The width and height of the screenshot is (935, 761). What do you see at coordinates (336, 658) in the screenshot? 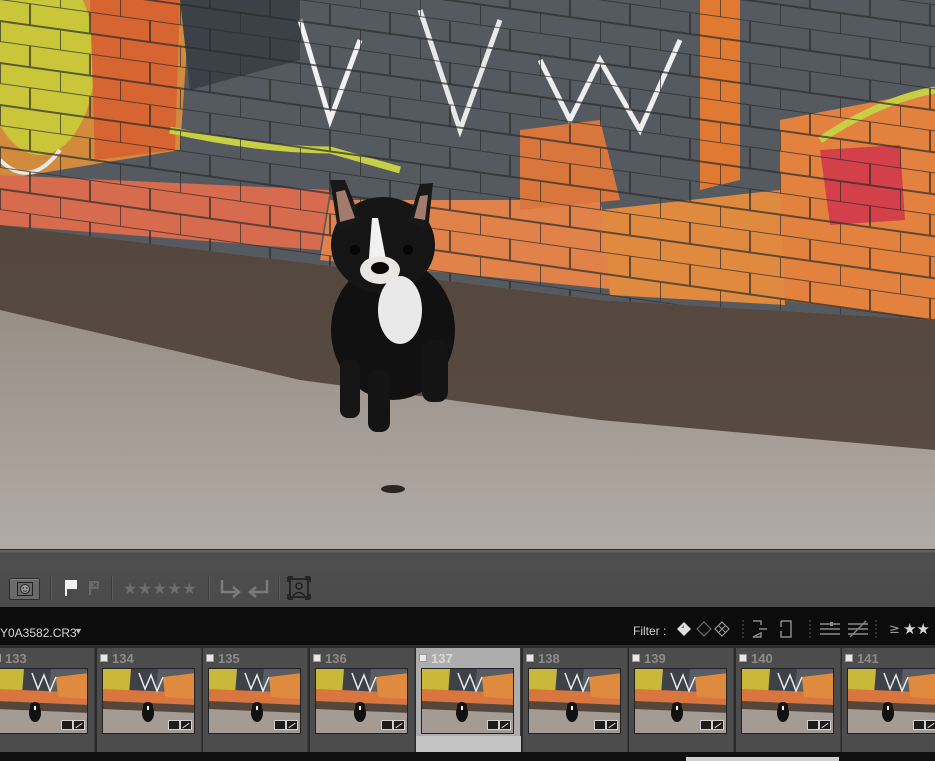
I see `cell-index-number: 136` at bounding box center [336, 658].